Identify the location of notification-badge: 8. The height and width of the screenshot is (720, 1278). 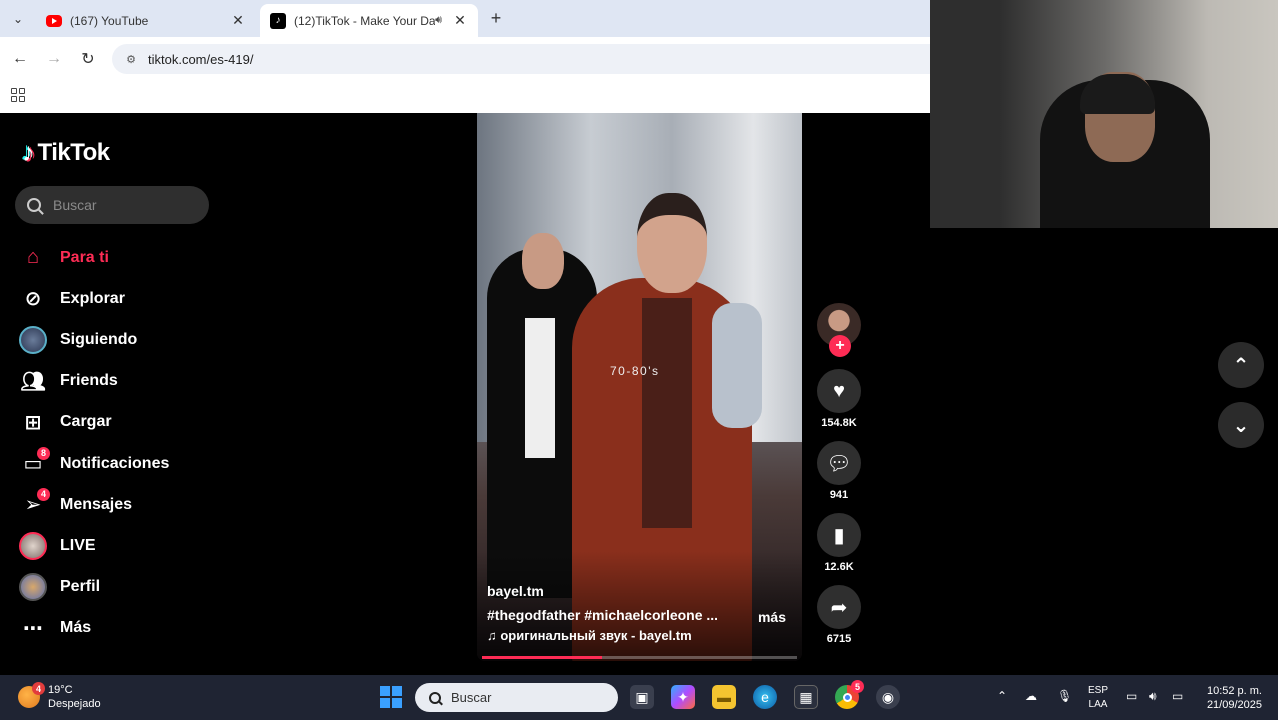
(43, 453).